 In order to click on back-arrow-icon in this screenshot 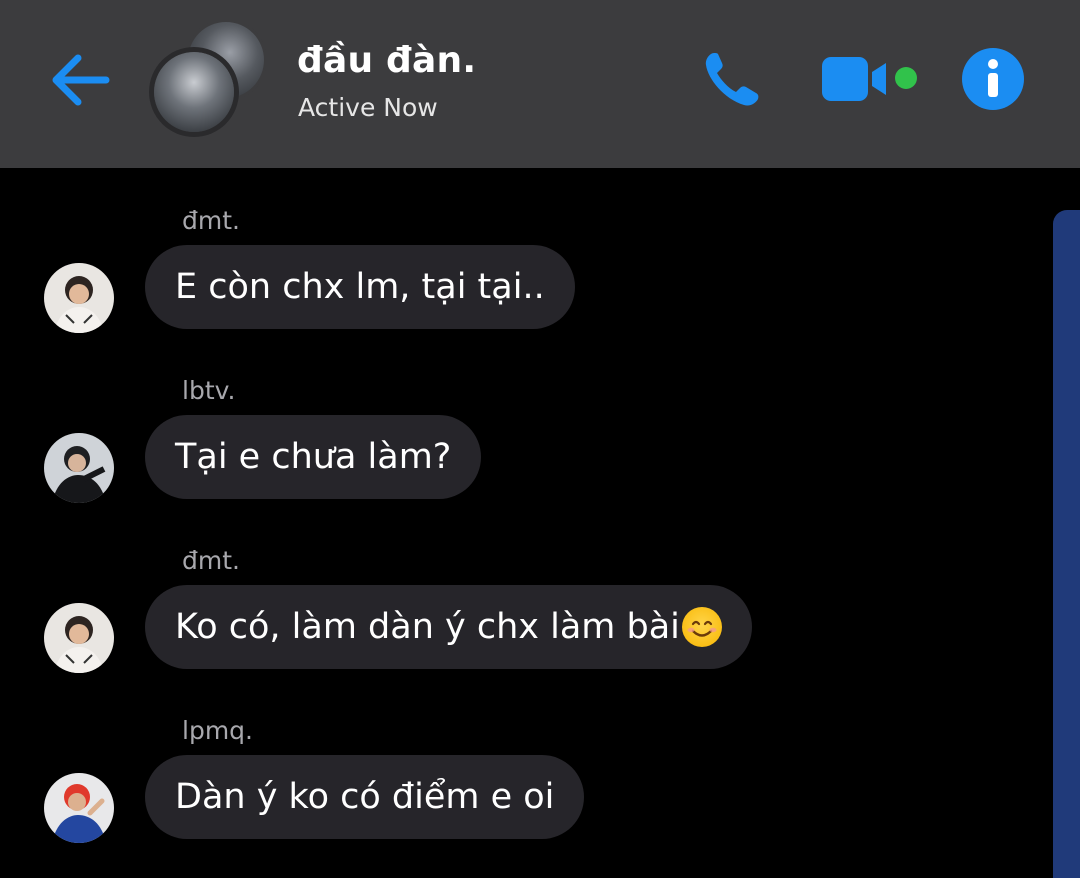, I will do `click(81, 80)`.